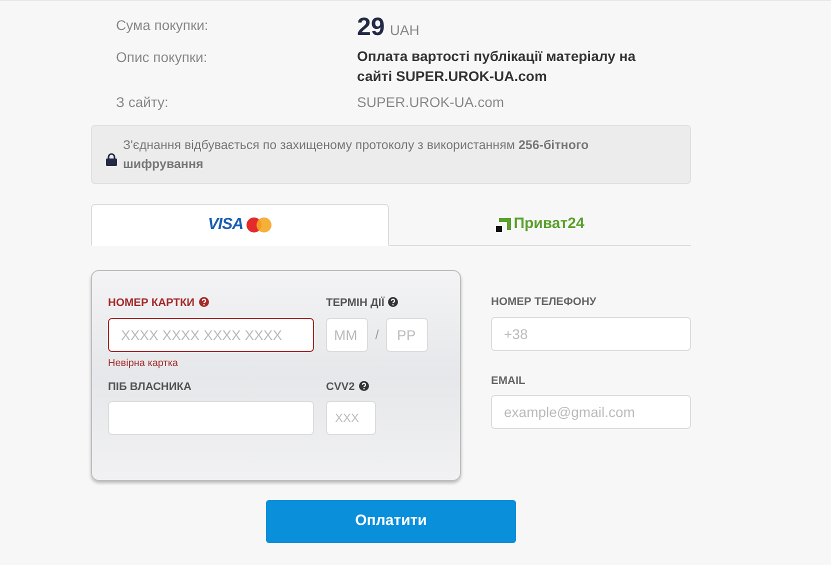  What do you see at coordinates (347, 335) in the screenshot?
I see `month-field: ММ` at bounding box center [347, 335].